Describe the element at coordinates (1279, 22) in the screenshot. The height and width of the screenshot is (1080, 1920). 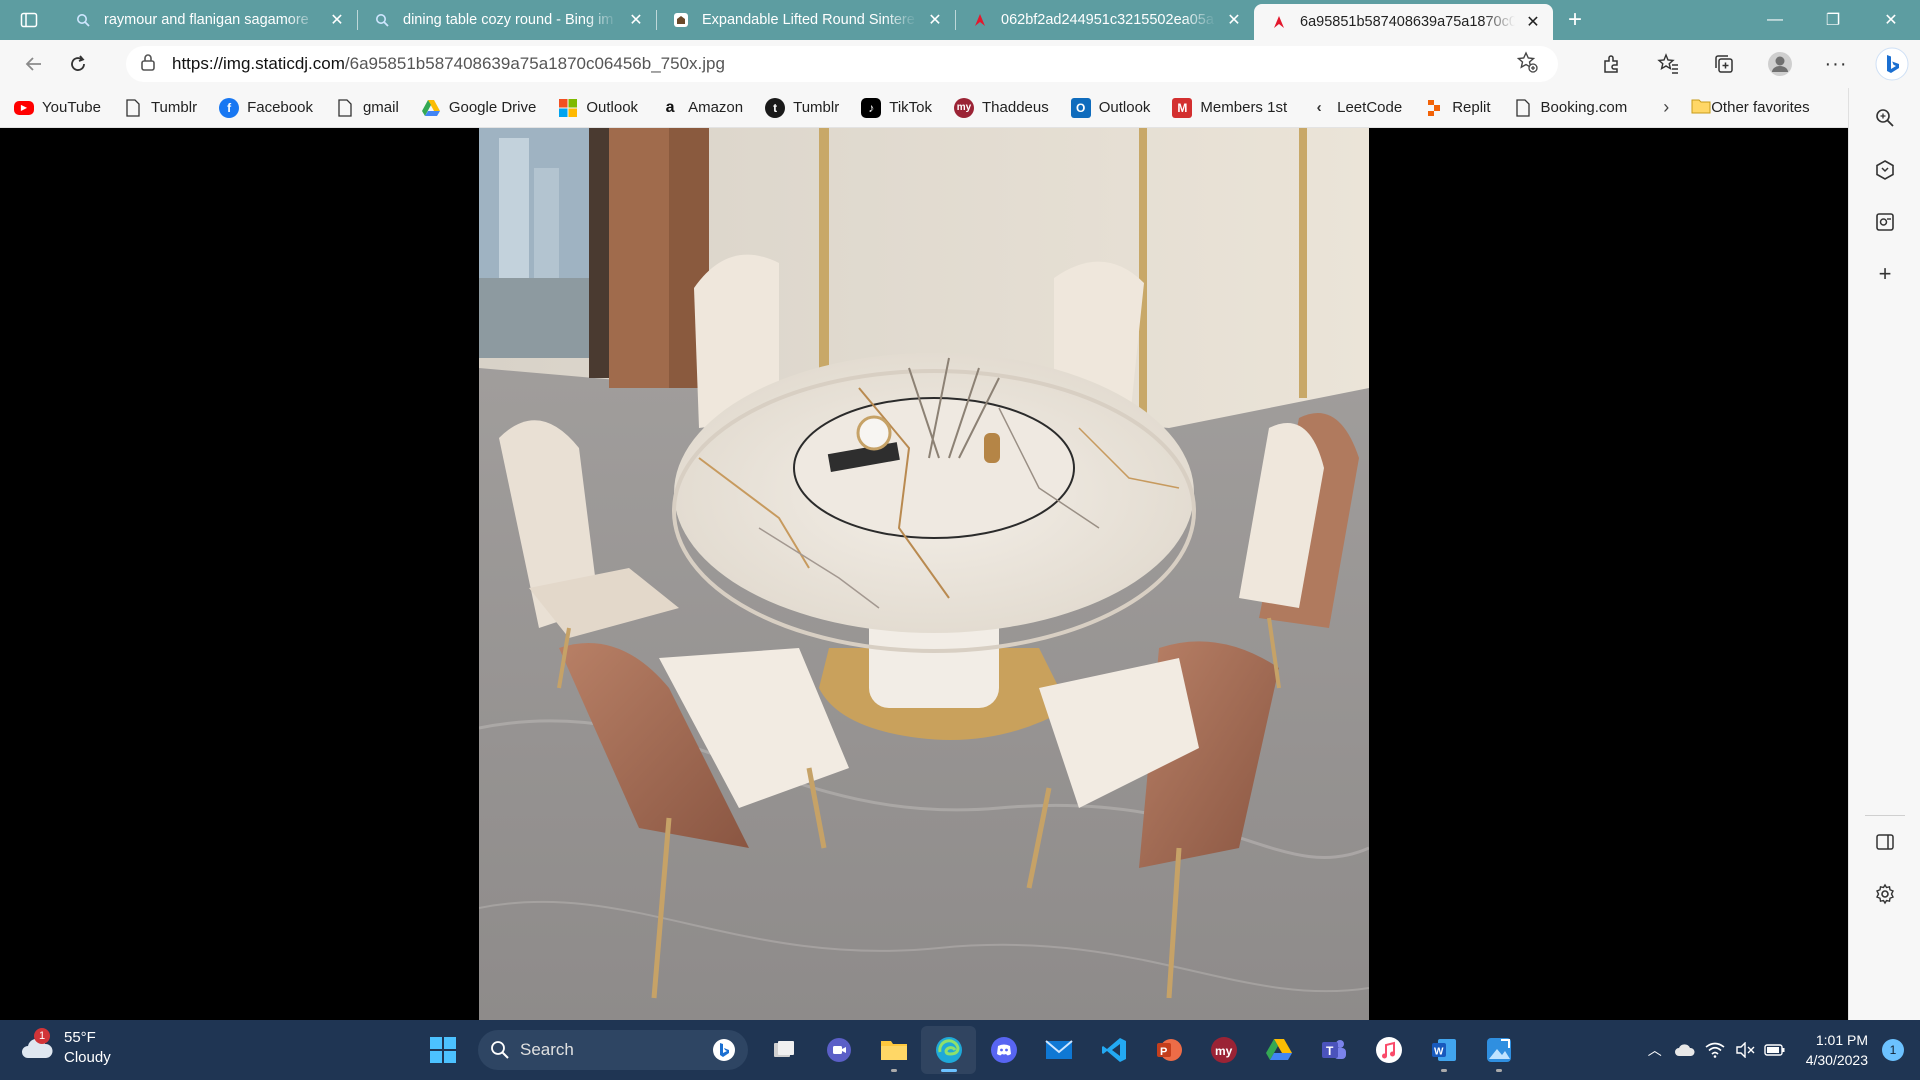
I see `image-icon` at that location.